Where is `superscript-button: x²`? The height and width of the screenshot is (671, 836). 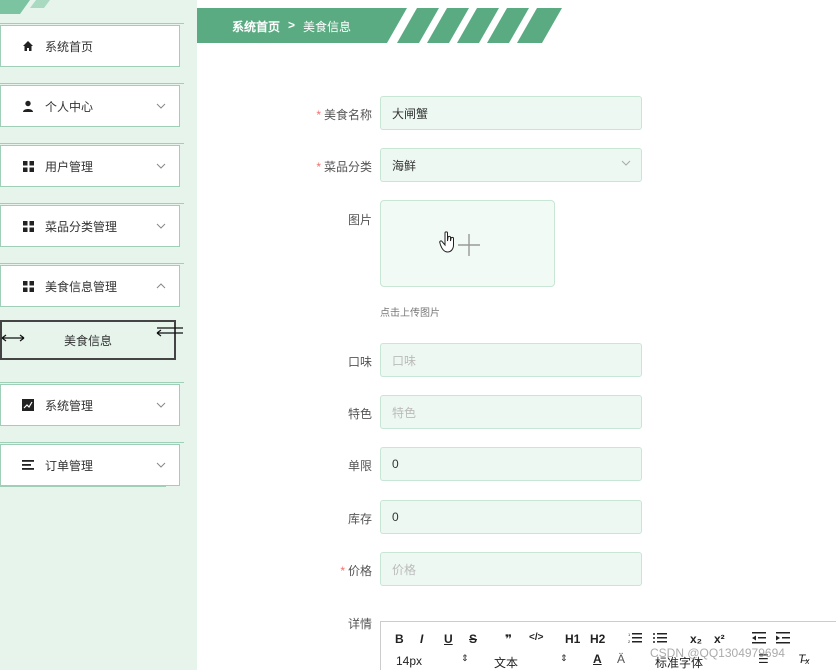
superscript-button: x² is located at coordinates (719, 639).